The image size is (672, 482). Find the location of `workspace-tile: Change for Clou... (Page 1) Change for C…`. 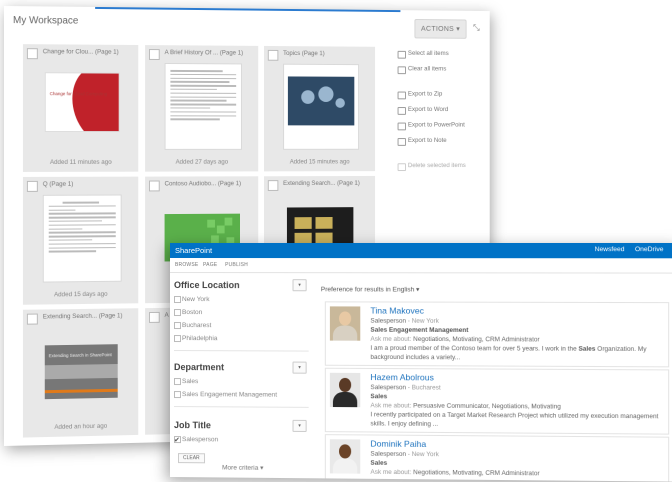

workspace-tile: Change for Clou... (Page 1) Change for C… is located at coordinates (80, 108).